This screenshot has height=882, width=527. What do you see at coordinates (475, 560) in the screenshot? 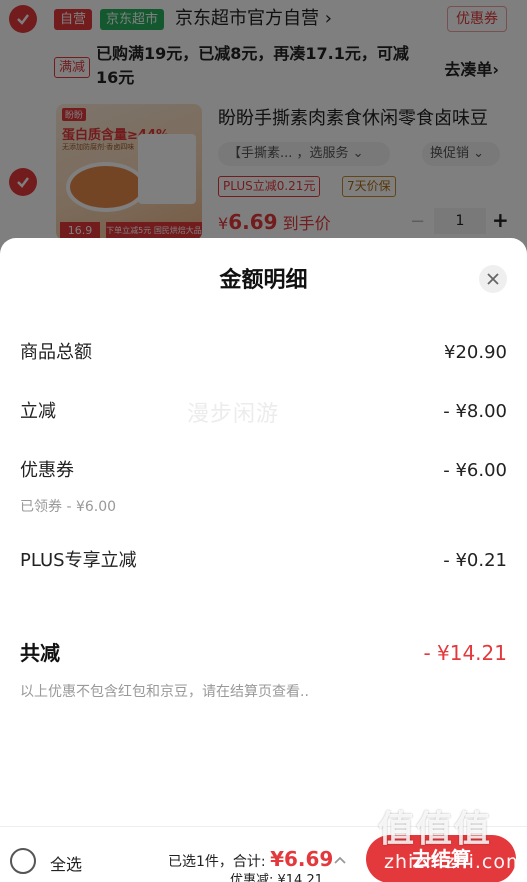
I see `row-value: - ¥0.21` at bounding box center [475, 560].